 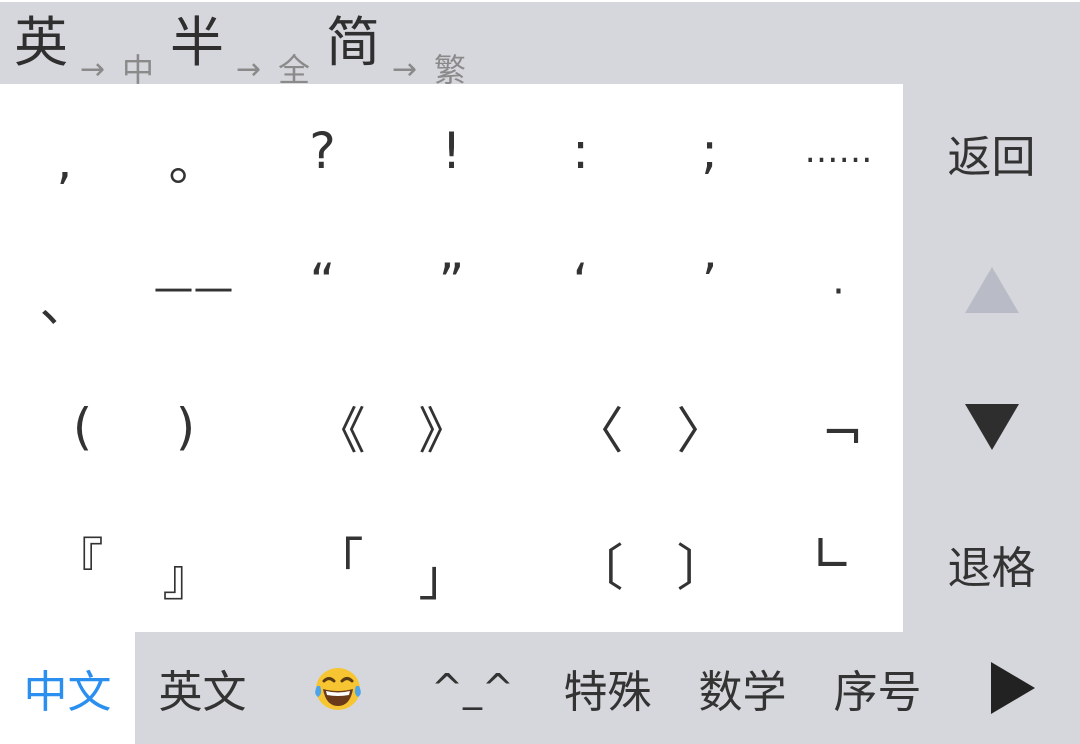 I want to click on symbol-key: ‘, so click(x=580, y=289).